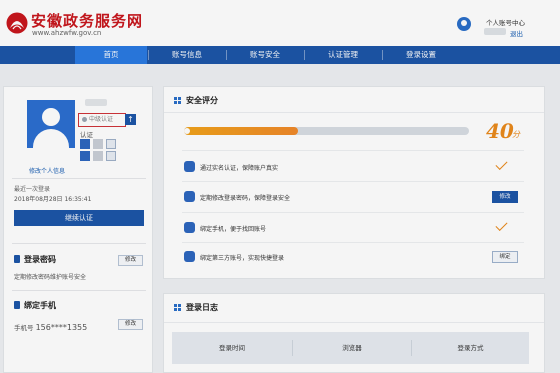 The height and width of the screenshot is (373, 560). I want to click on security-score-title: 安全评分, so click(196, 100).